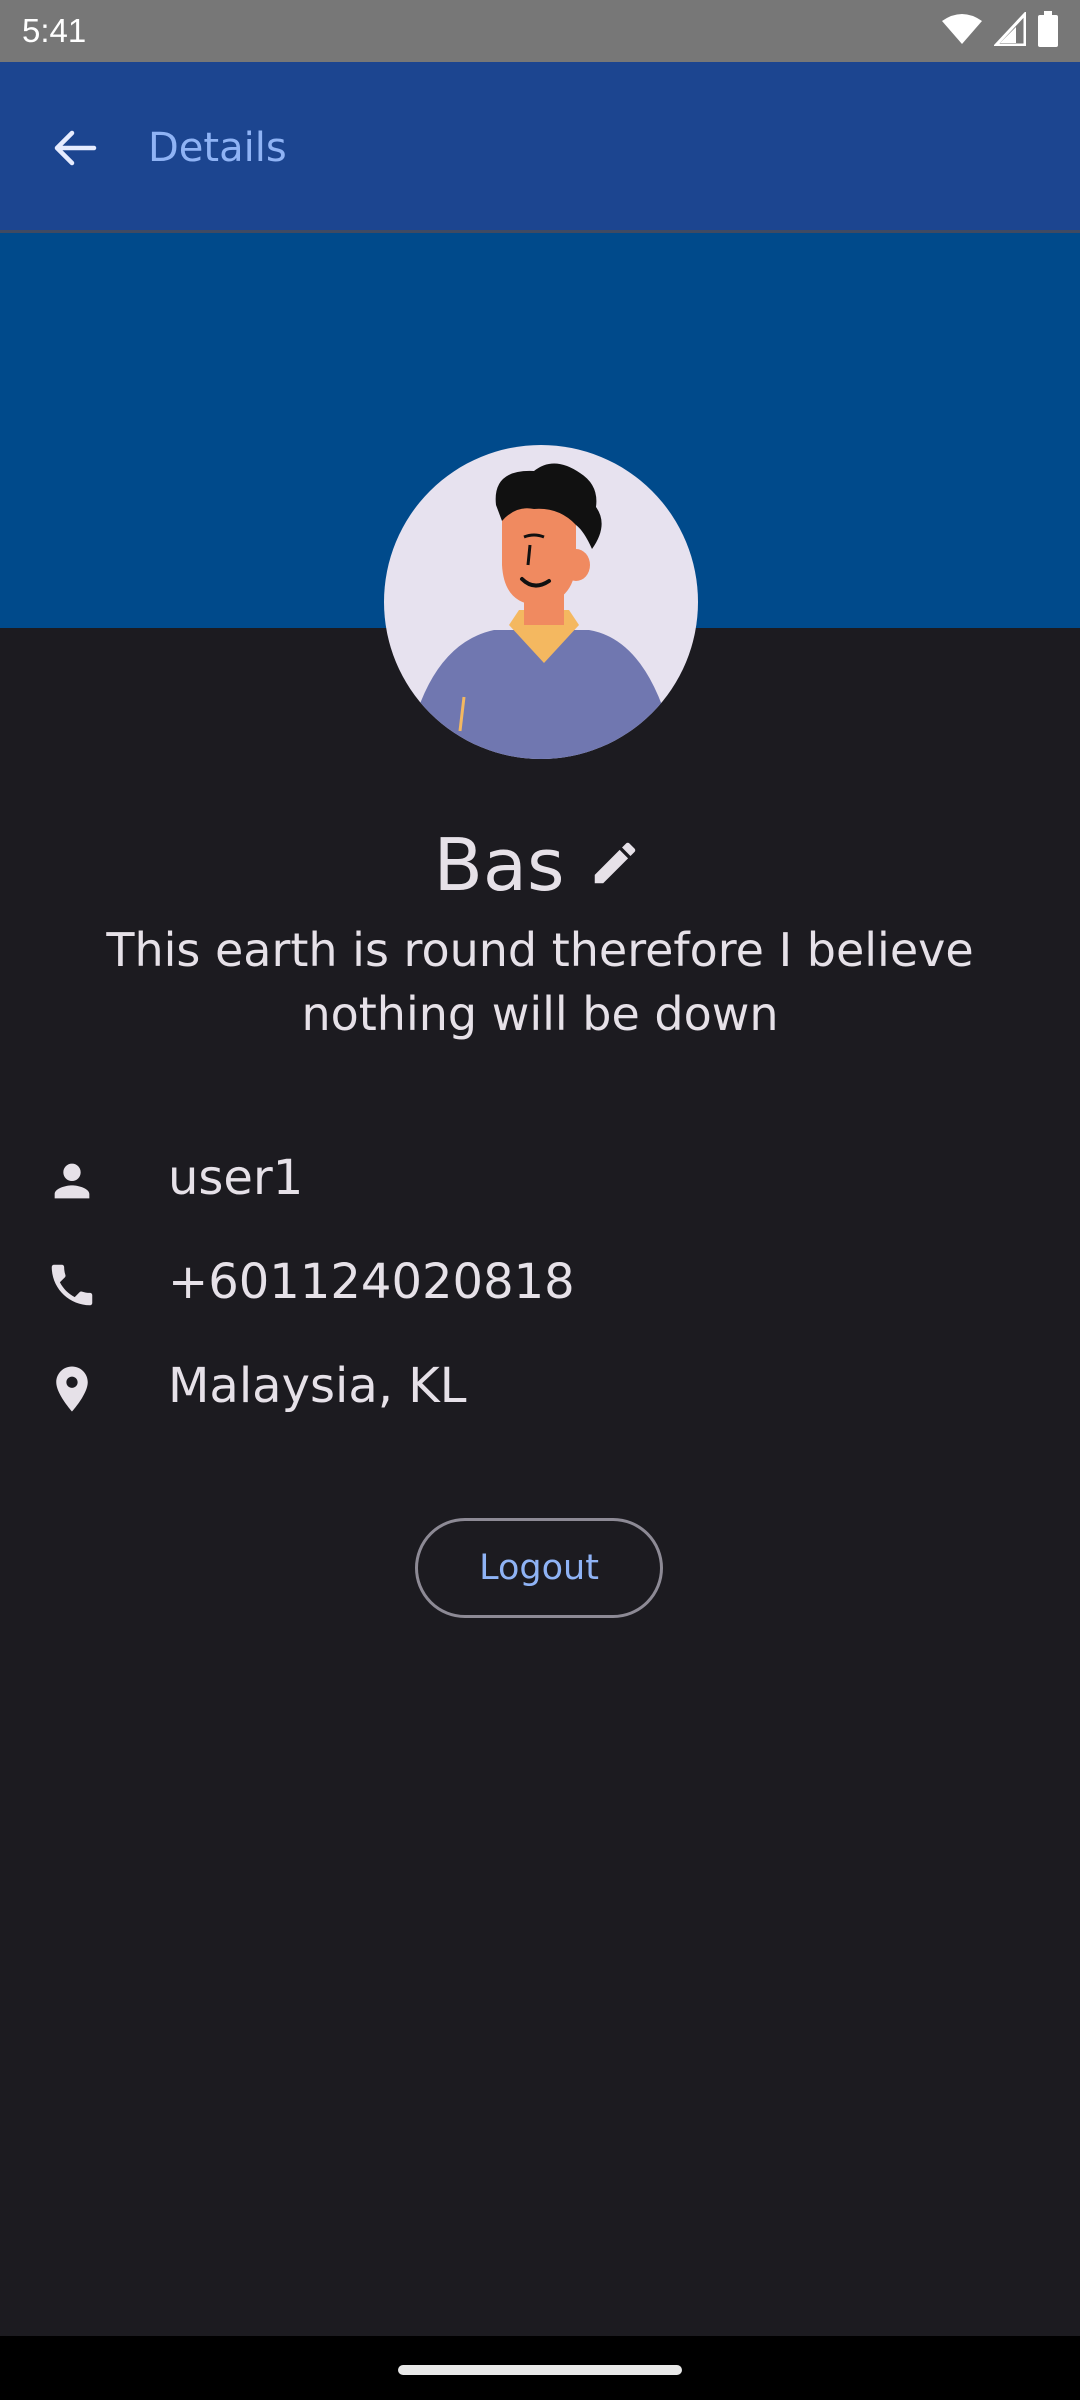 This screenshot has height=2400, width=1080. I want to click on avatar, so click(541, 602).